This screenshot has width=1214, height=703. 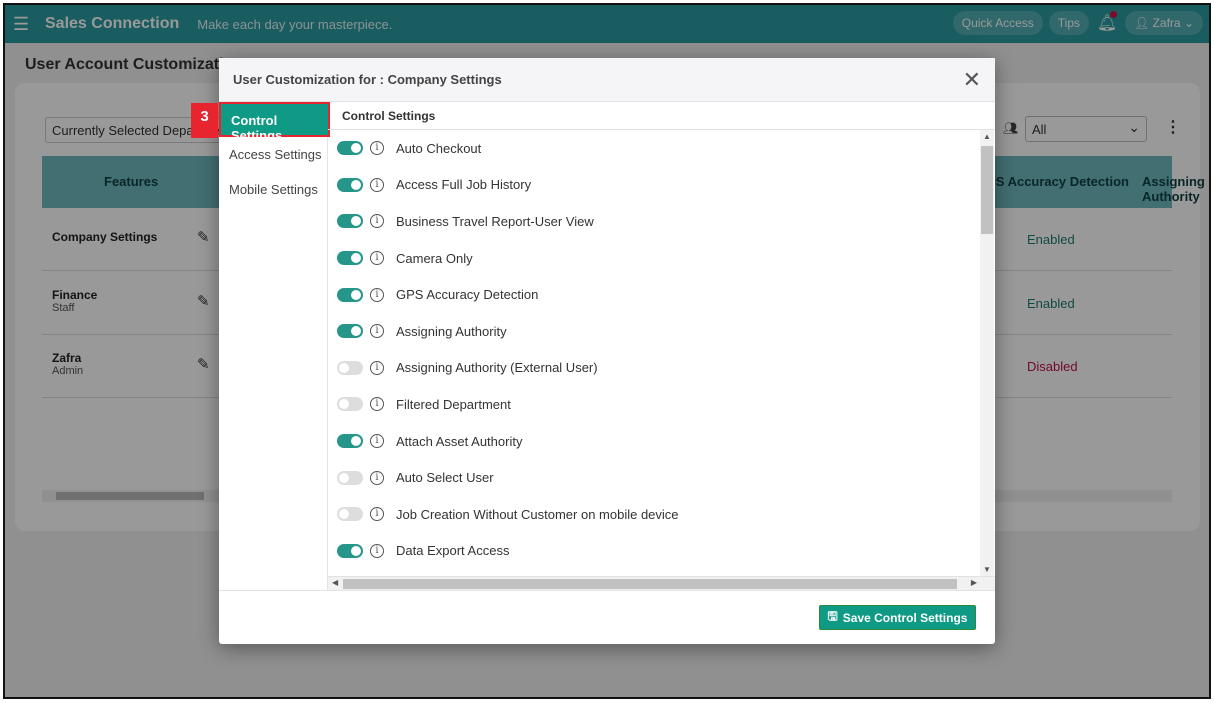 What do you see at coordinates (451, 331) in the screenshot?
I see `setting-label: Assigning Authority` at bounding box center [451, 331].